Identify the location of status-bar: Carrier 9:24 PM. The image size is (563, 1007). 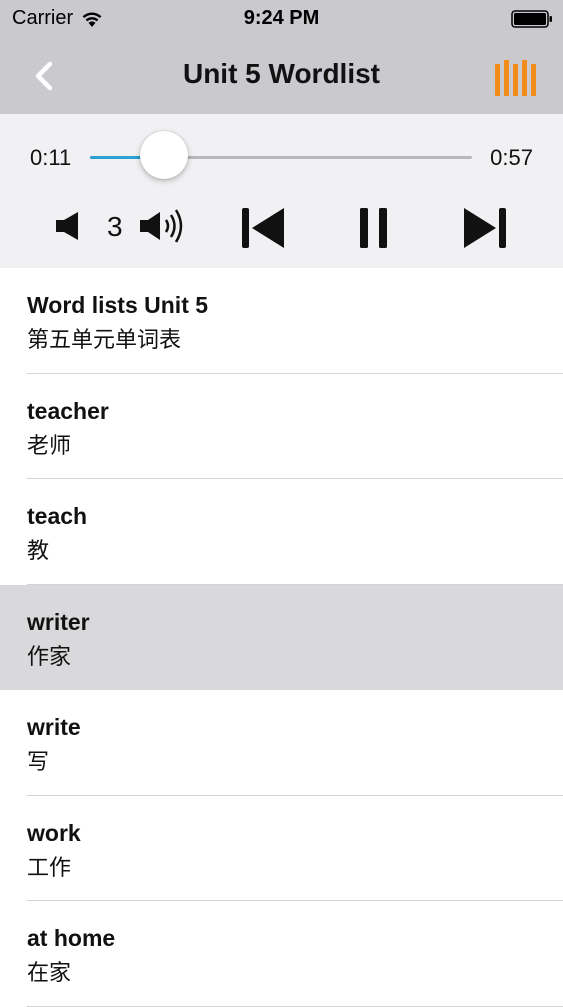
(281, 19).